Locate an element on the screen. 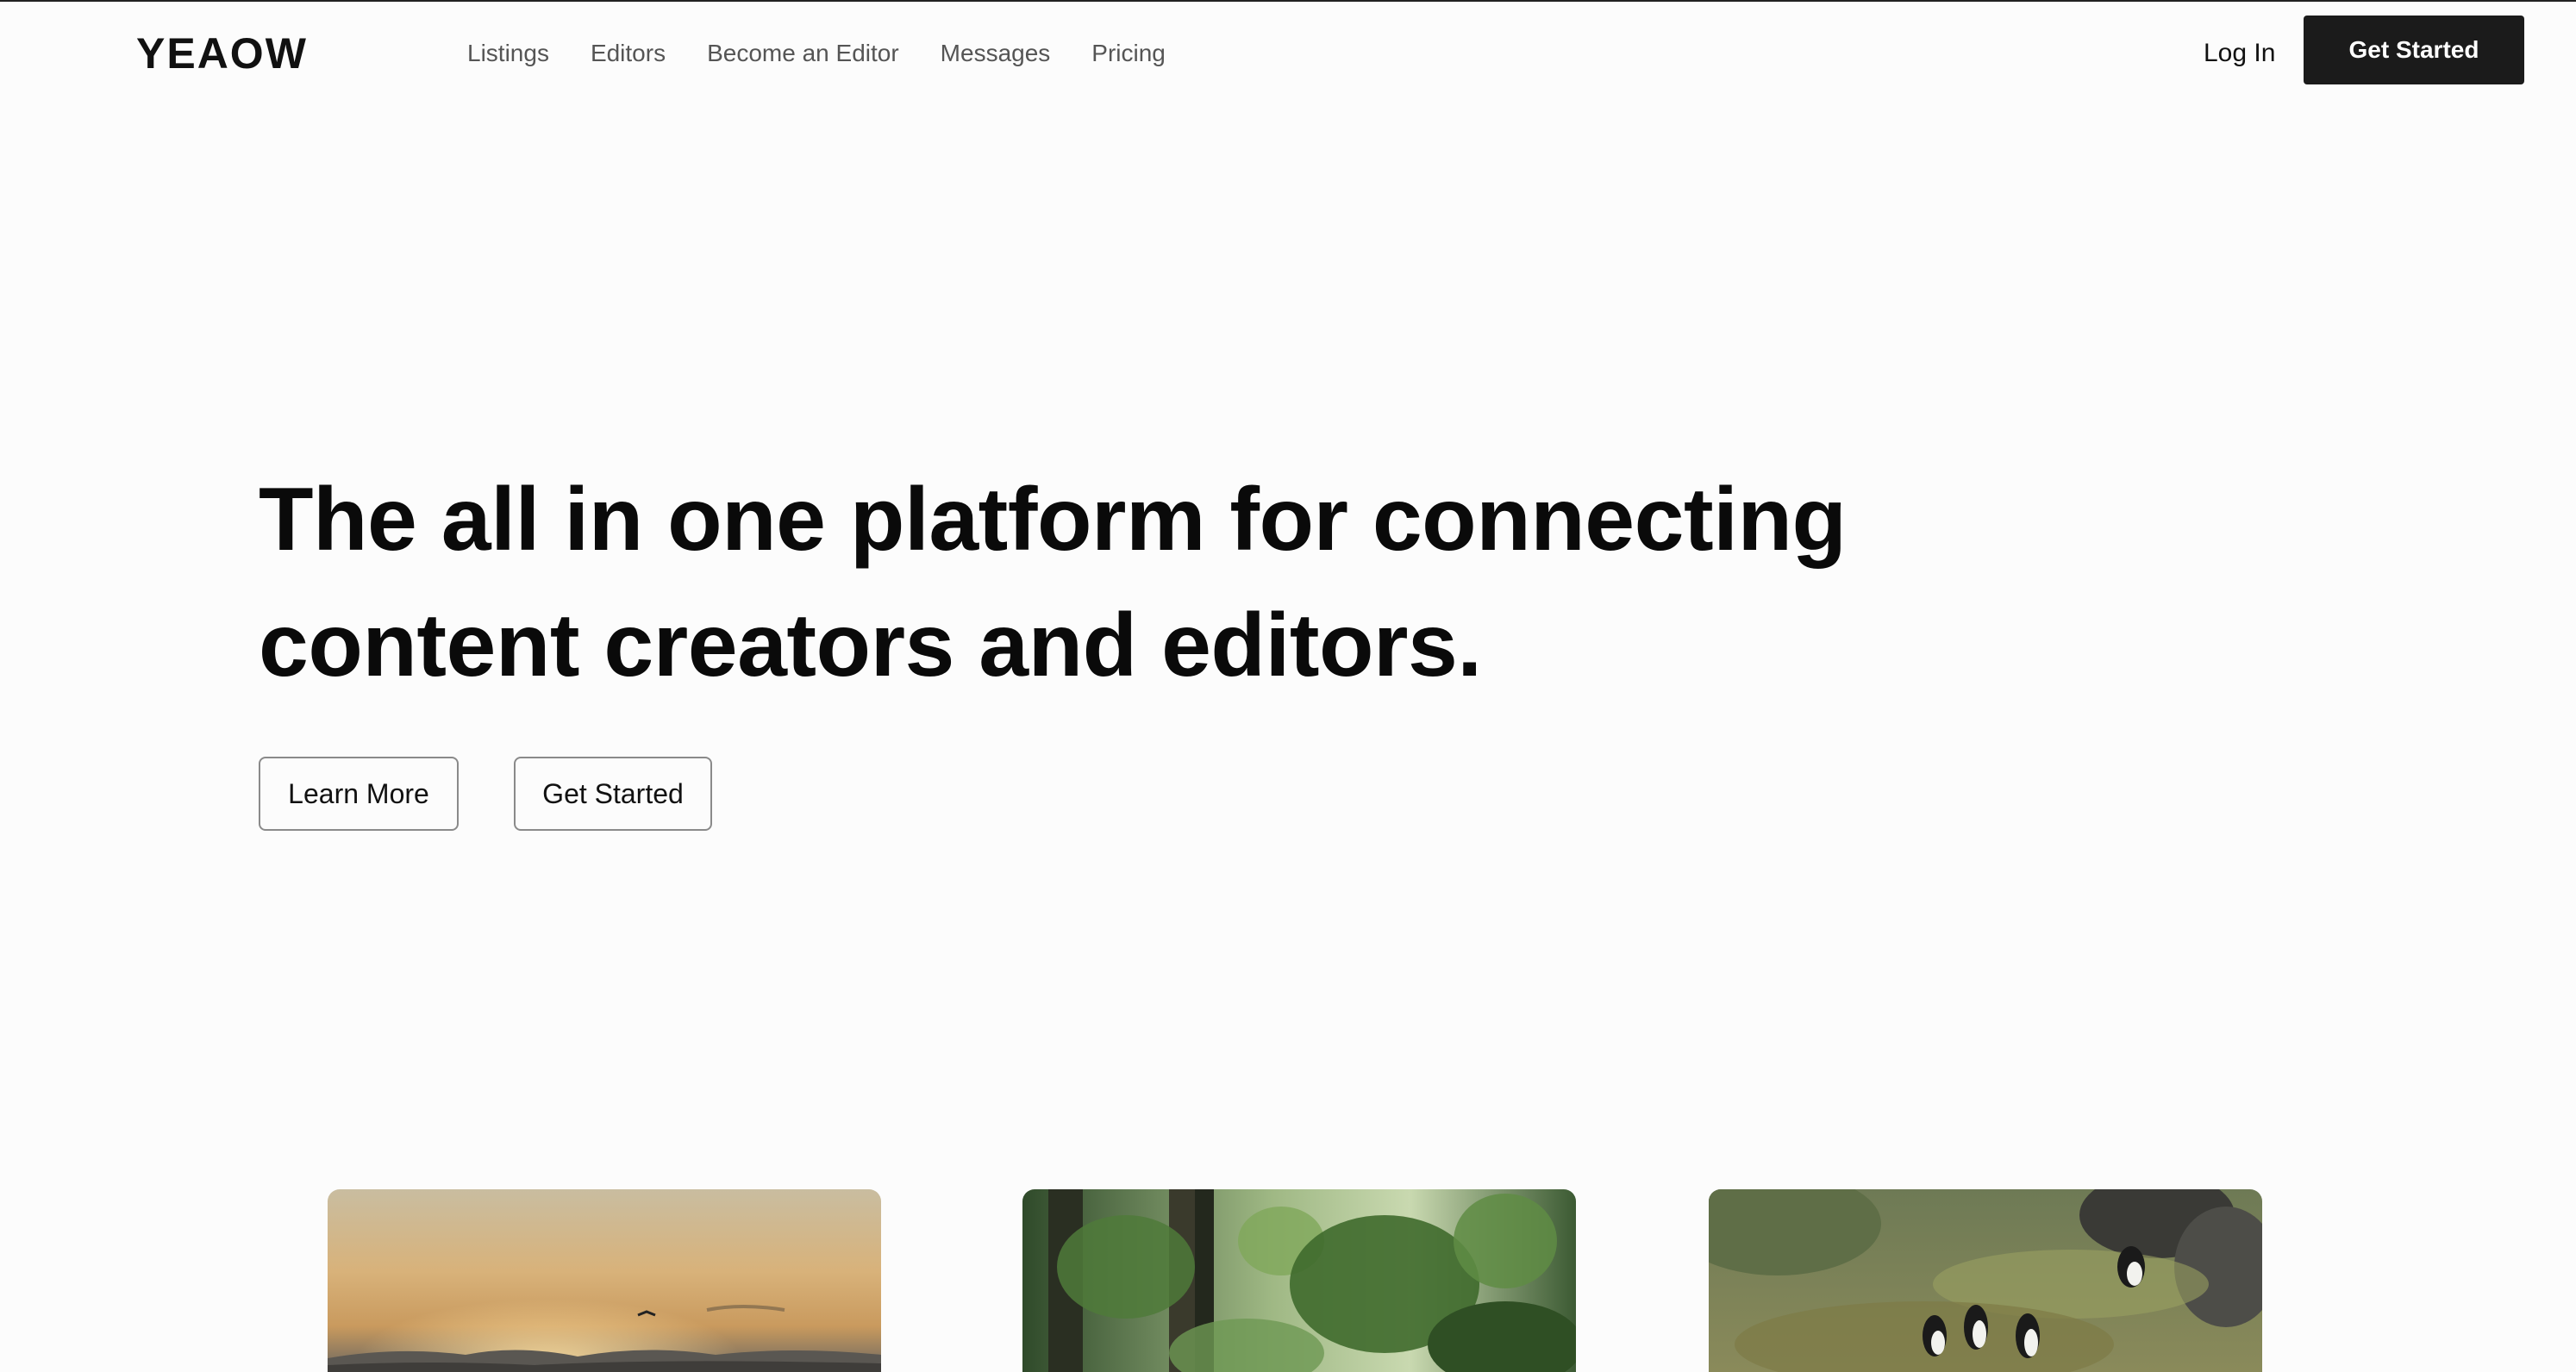 The width and height of the screenshot is (2576, 1372). card-image-jungle is located at coordinates (1299, 1280).